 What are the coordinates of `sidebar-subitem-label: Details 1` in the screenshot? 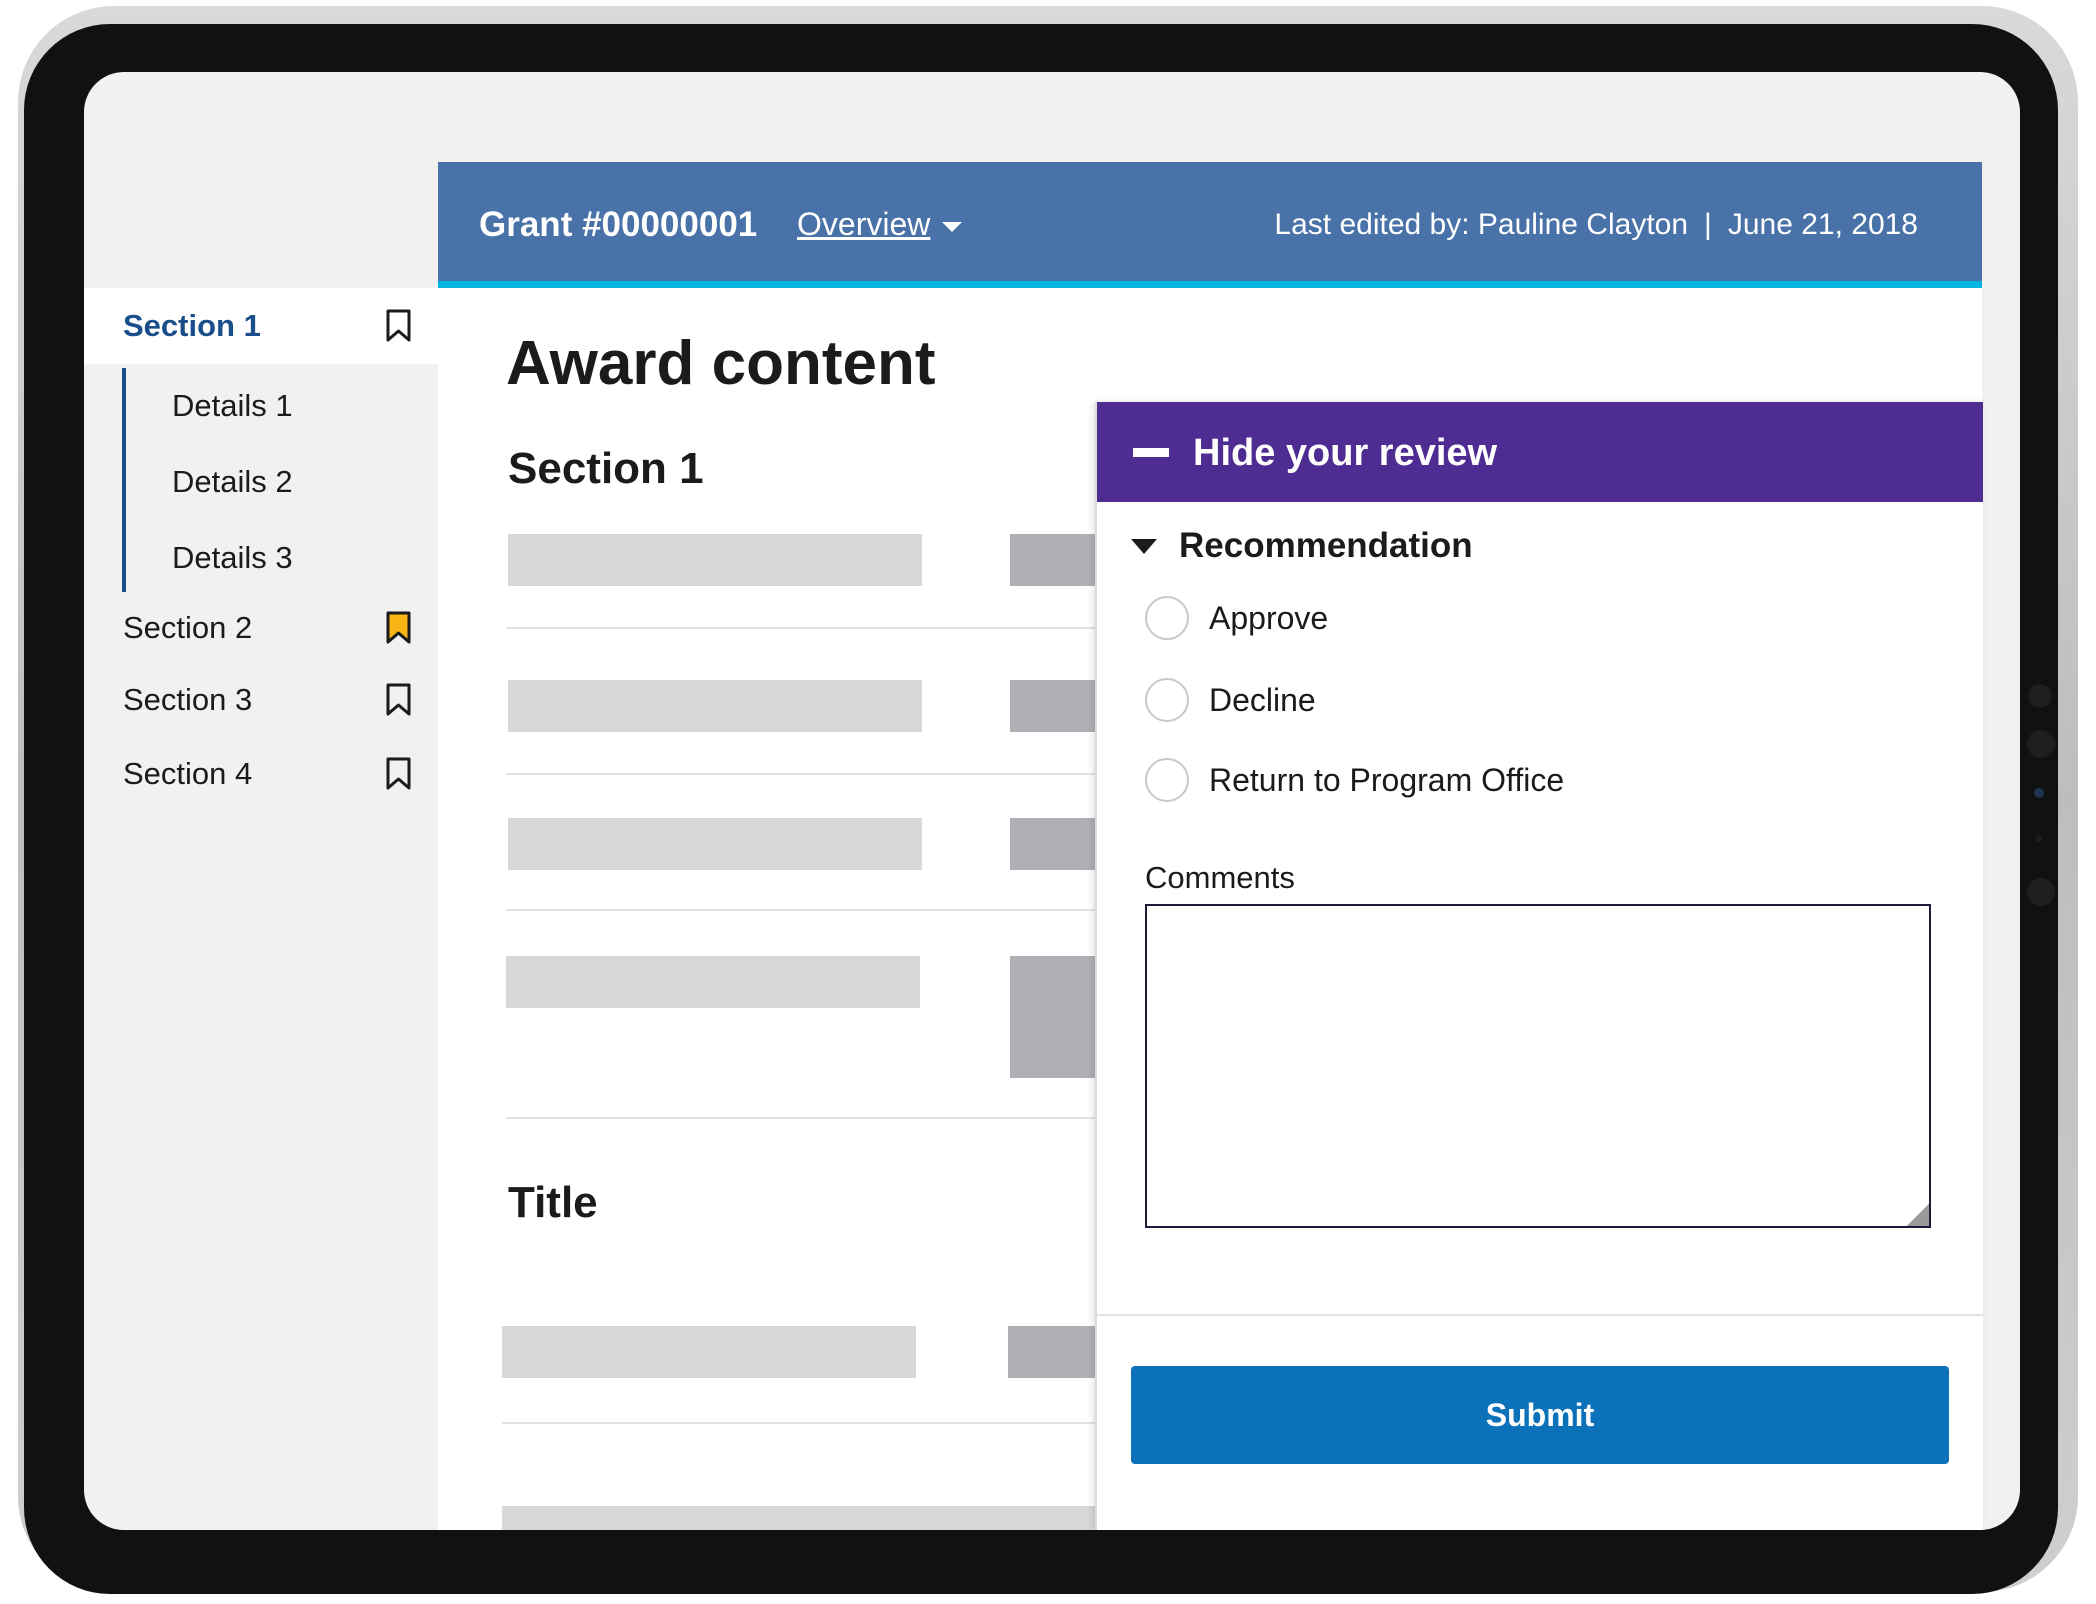 It's located at (232, 405).